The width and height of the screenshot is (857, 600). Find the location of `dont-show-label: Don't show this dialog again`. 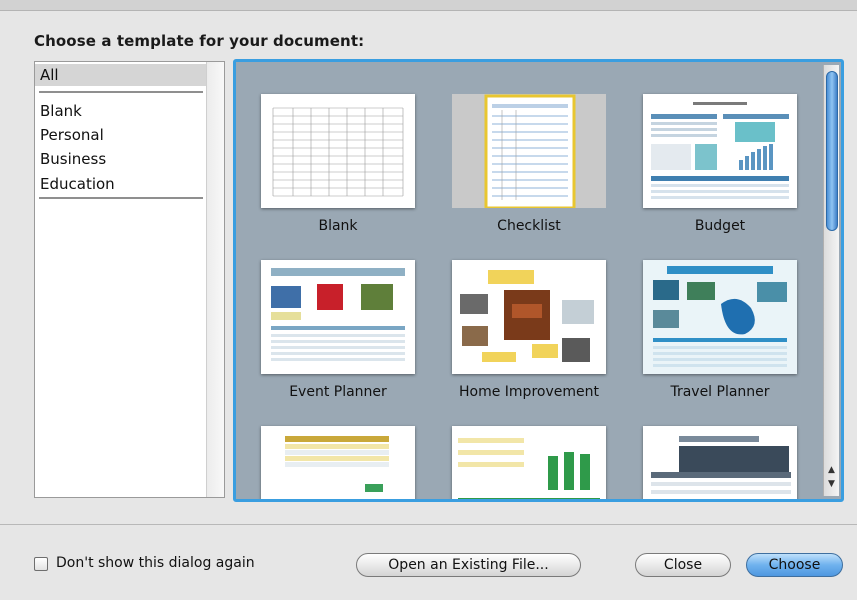

dont-show-label: Don't show this dialog again is located at coordinates (155, 563).